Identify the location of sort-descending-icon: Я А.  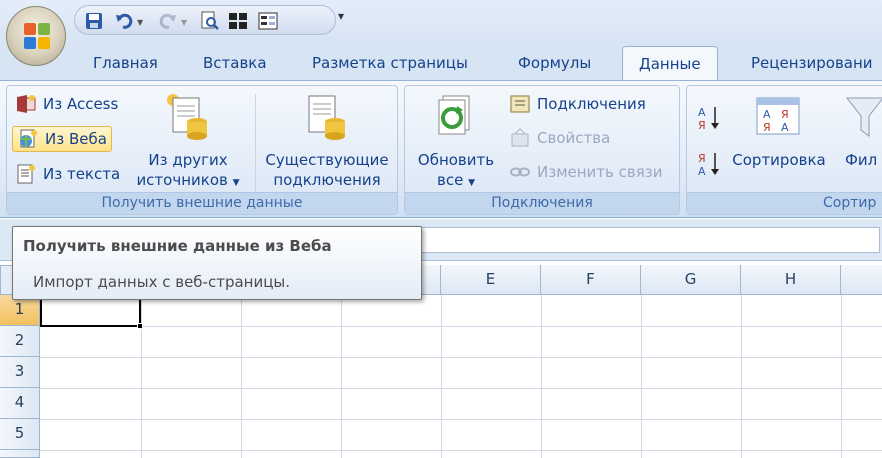
(708, 165).